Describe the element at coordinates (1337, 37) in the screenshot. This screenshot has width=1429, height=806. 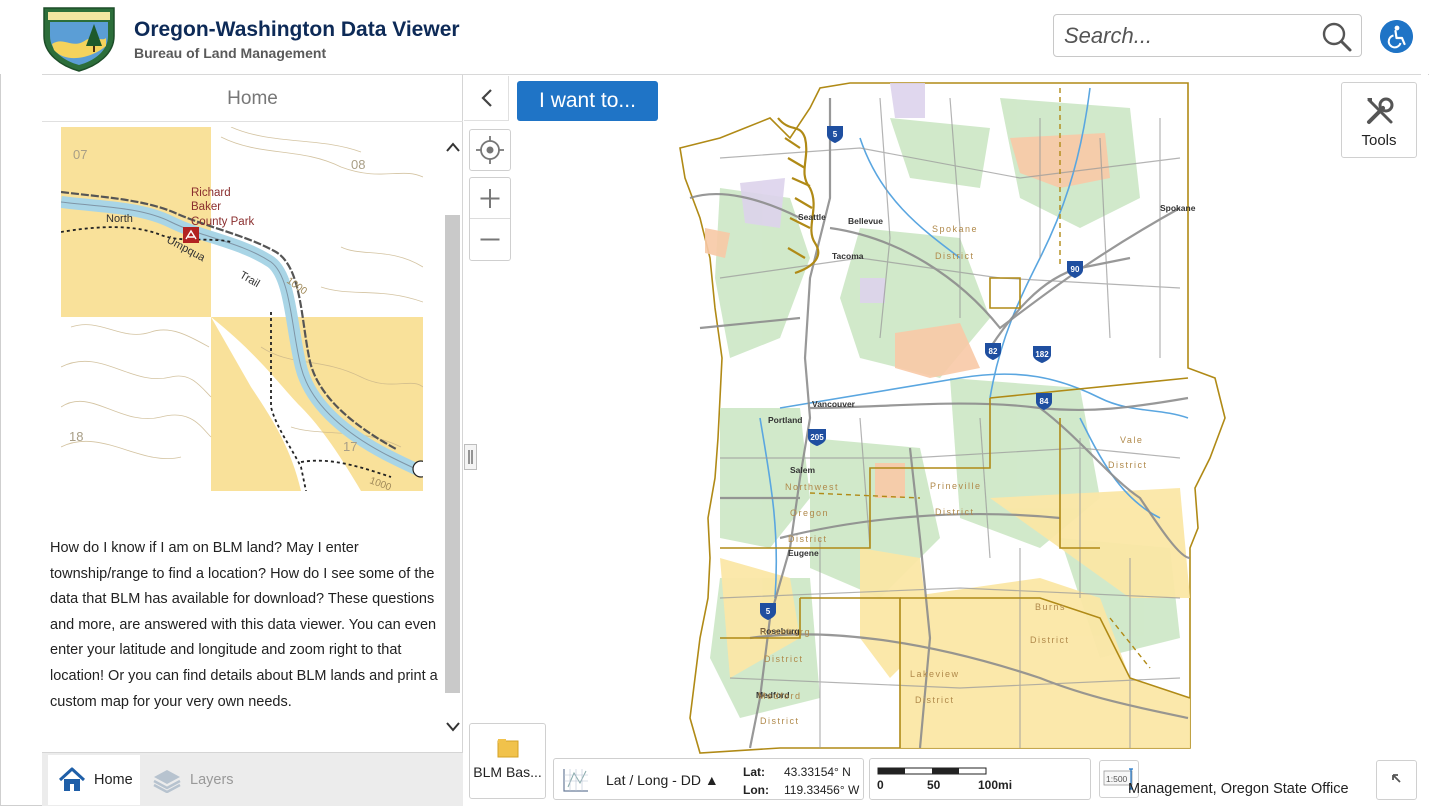
I see `search-icon` at that location.